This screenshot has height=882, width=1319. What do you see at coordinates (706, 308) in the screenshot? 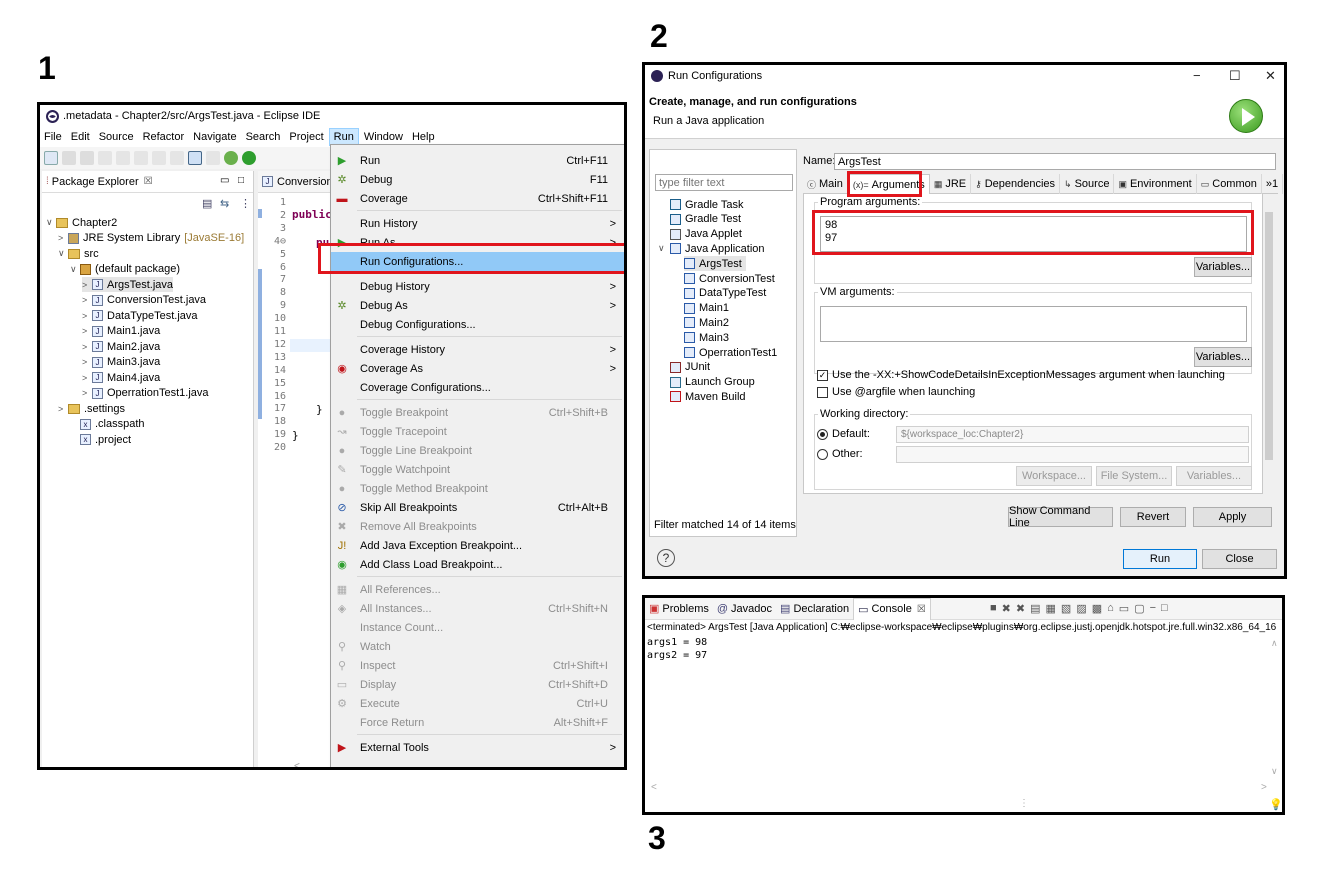
I see `config-tree-item: Main1` at bounding box center [706, 308].